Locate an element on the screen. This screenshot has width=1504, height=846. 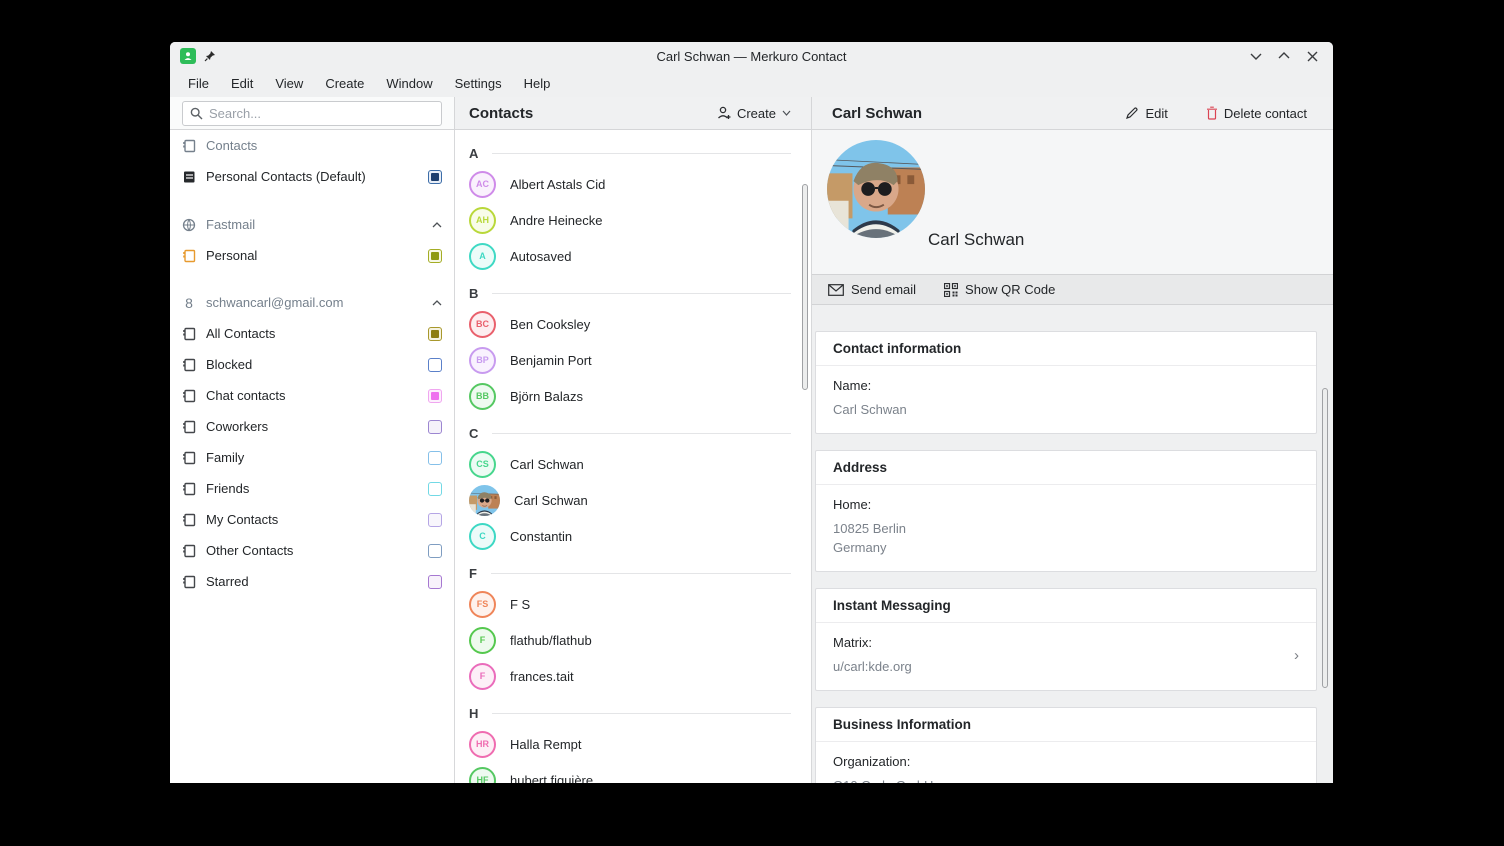
maximize-button is located at coordinates (1284, 56).